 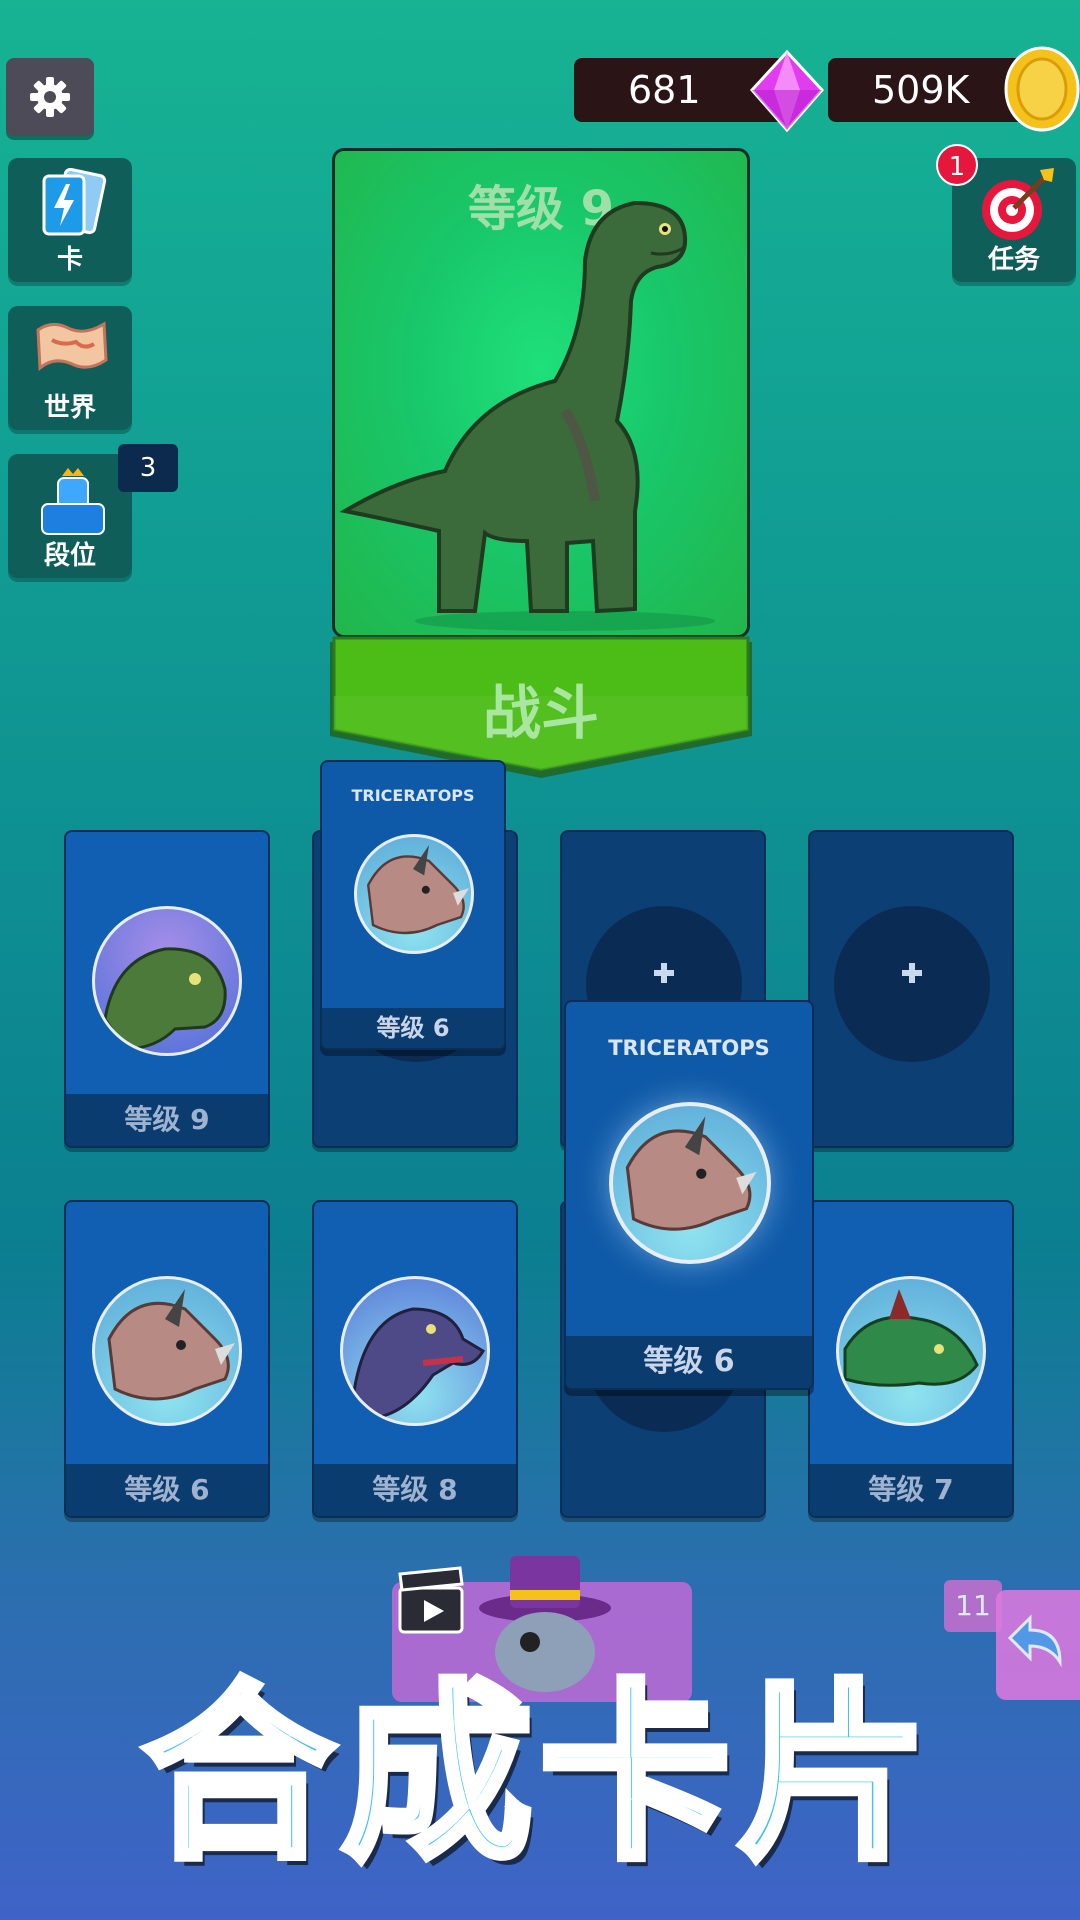 What do you see at coordinates (664, 90) in the screenshot?
I see `gem-amount: 681` at bounding box center [664, 90].